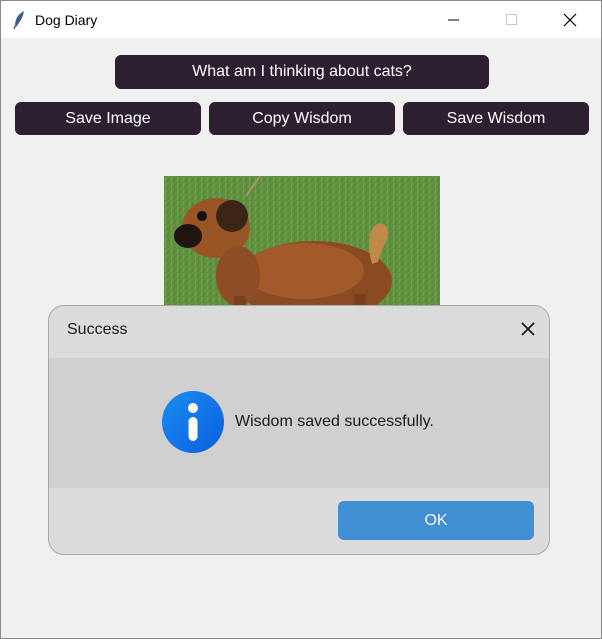 The height and width of the screenshot is (639, 602). I want to click on ok-button: OK, so click(436, 520).